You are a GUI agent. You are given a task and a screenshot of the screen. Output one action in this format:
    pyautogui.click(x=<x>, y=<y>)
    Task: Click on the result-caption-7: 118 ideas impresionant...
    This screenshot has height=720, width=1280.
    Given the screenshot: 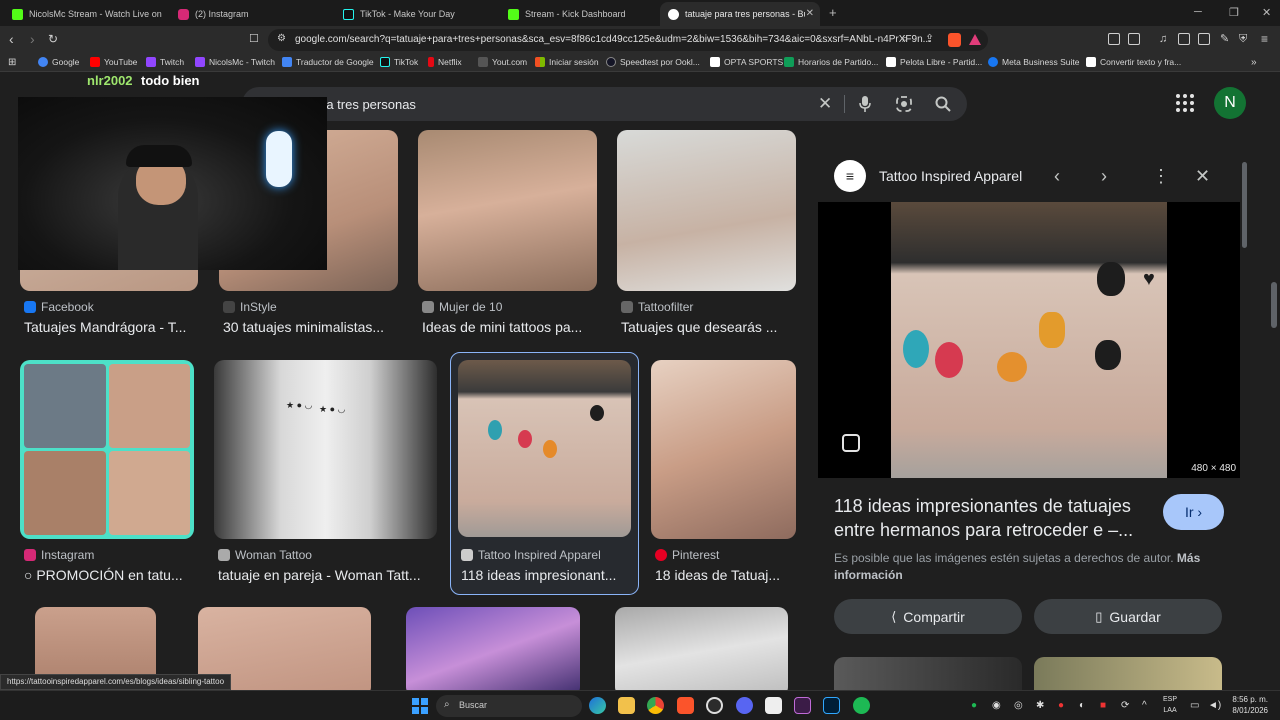 What is the action you would take?
    pyautogui.click(x=546, y=575)
    